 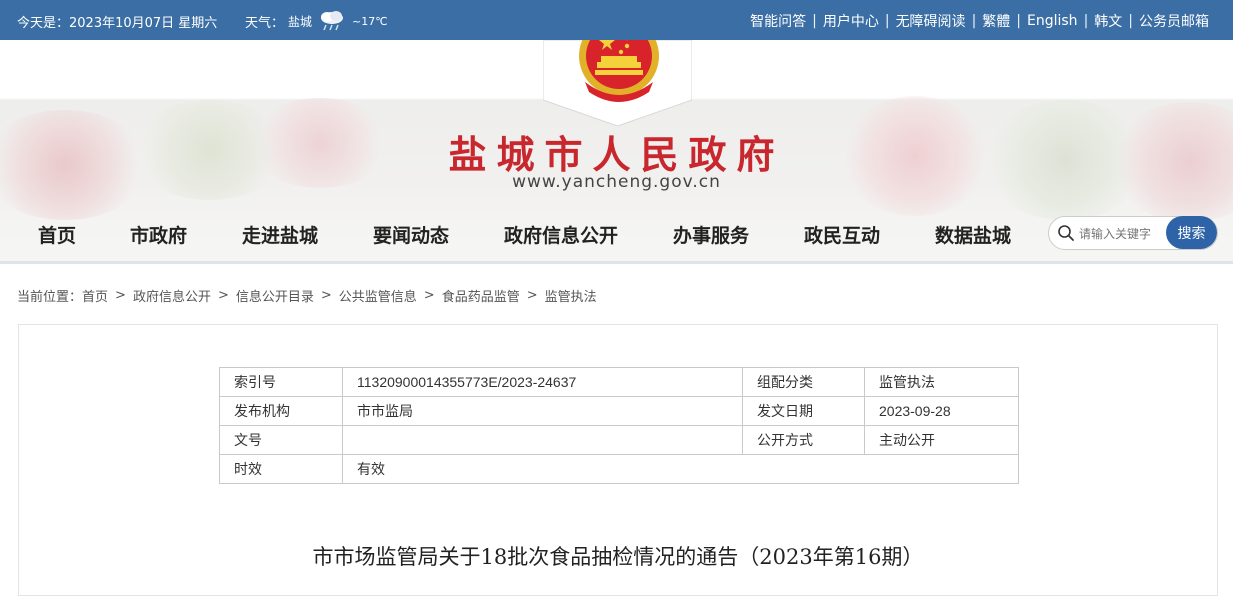 I want to click on table-cell-label: 发文日期, so click(x=804, y=411).